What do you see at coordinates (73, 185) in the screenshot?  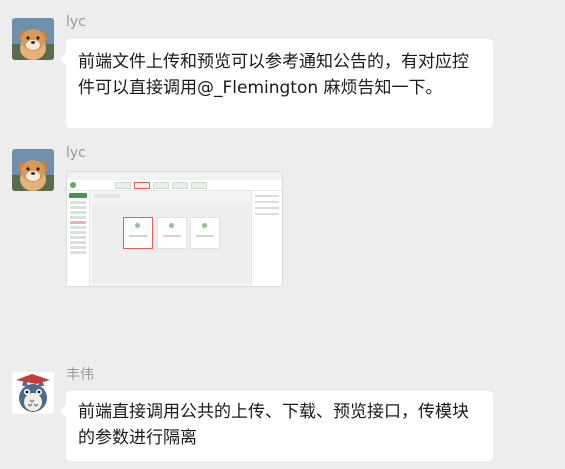 I see `thumbnail-logo-icon` at bounding box center [73, 185].